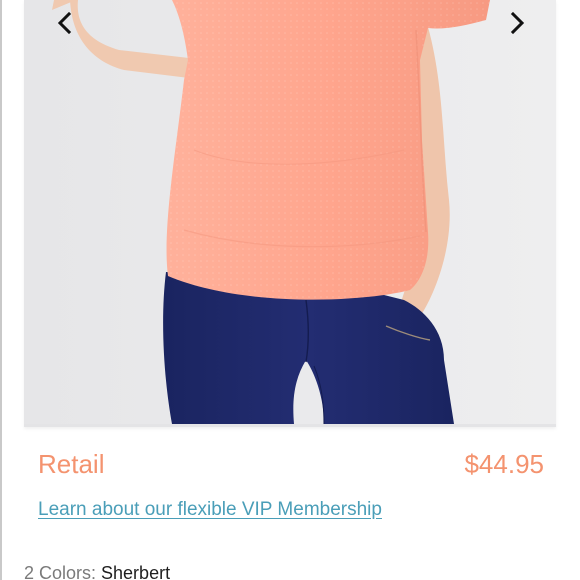 The height and width of the screenshot is (580, 580). Describe the element at coordinates (71, 464) in the screenshot. I see `price-label: Retail` at that location.